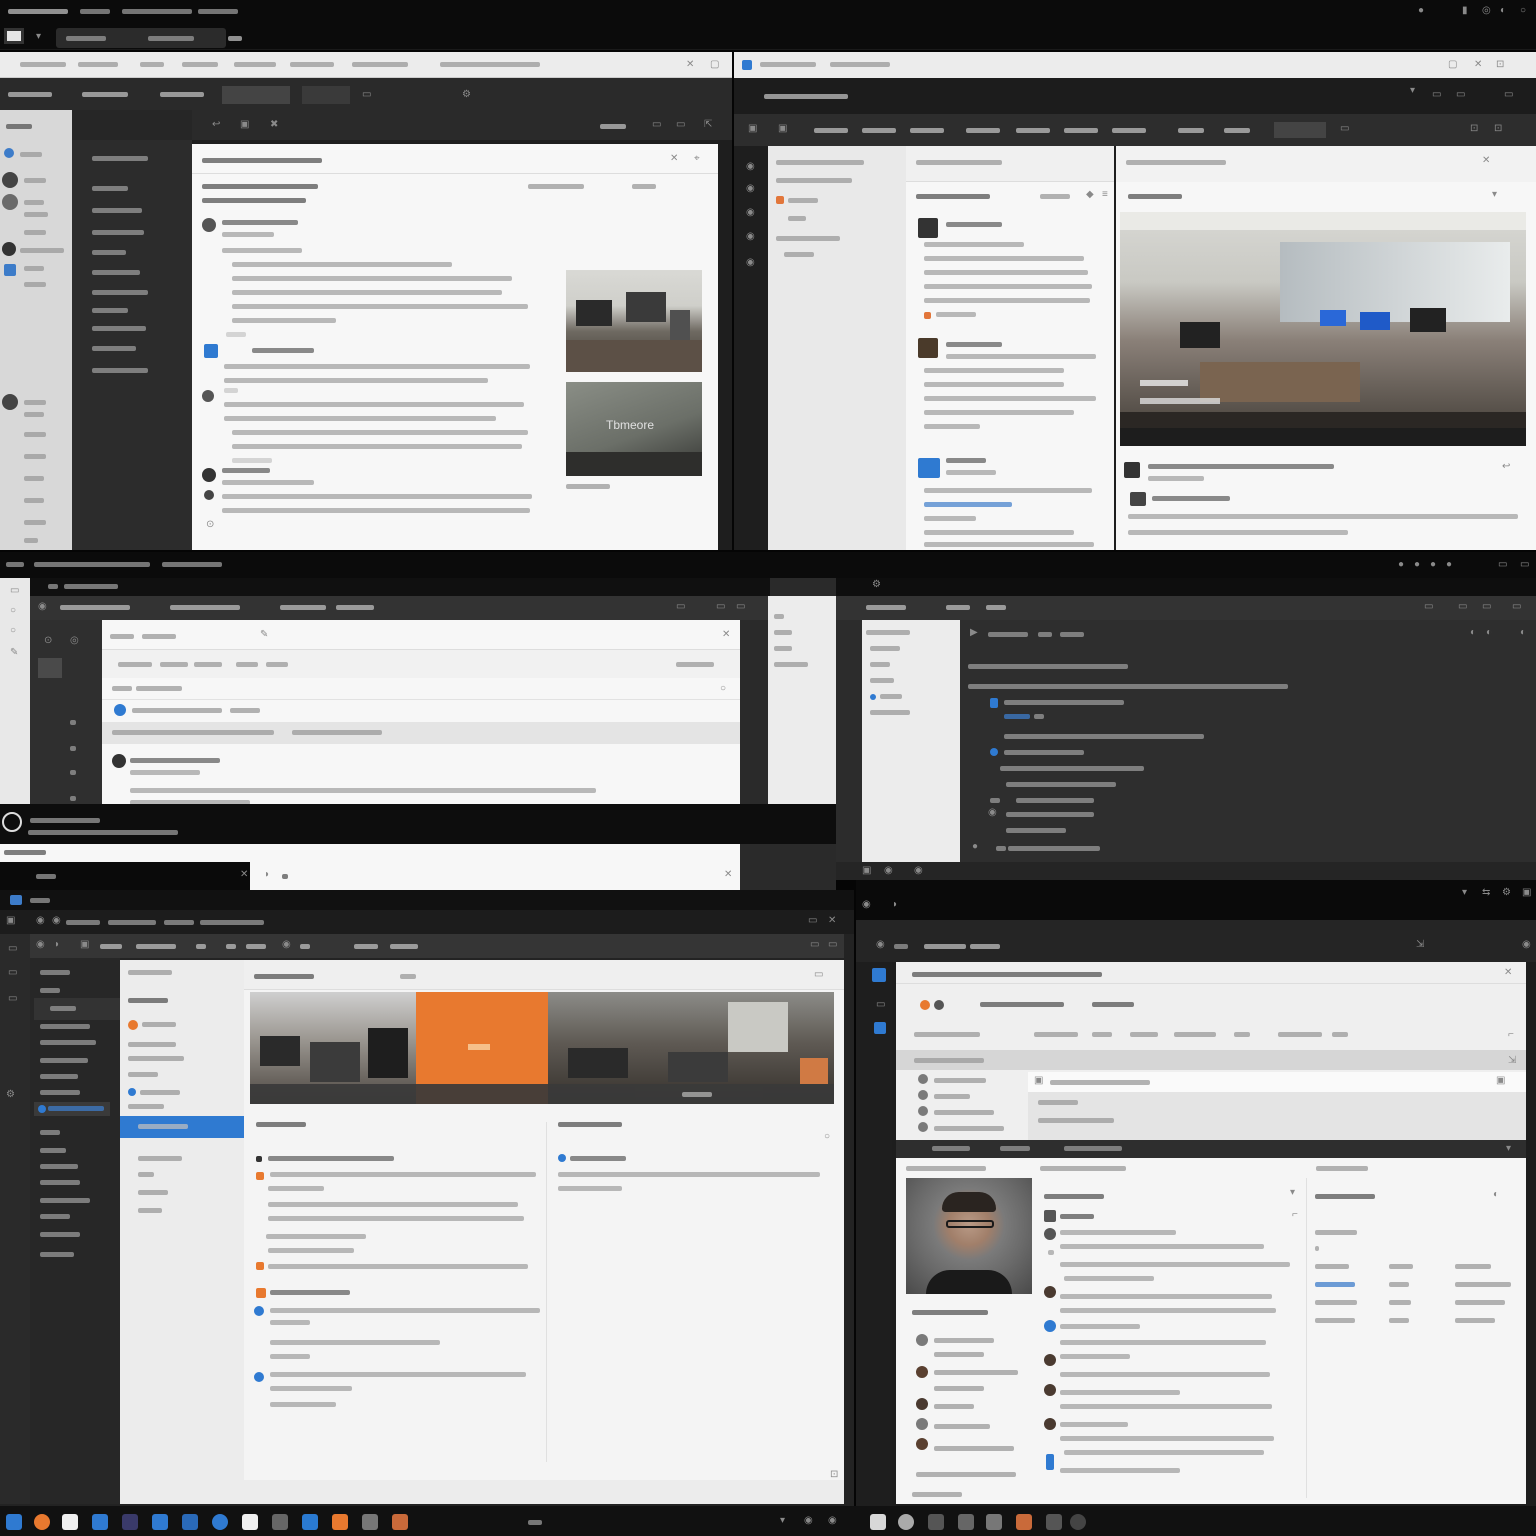  I want to click on delete-icon: ✖, so click(274, 125).